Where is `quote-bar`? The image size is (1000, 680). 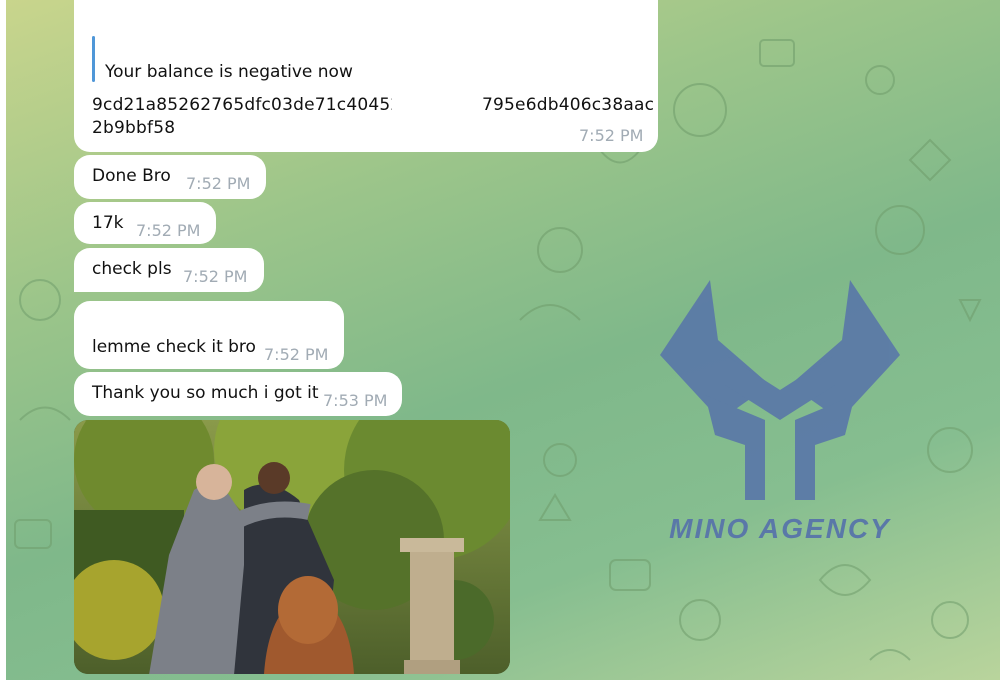
quote-bar is located at coordinates (93, 59).